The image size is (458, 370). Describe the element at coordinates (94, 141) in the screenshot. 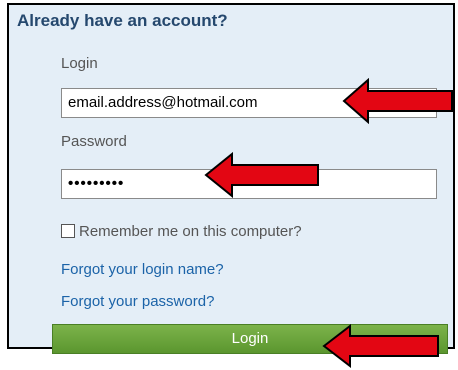

I see `password-label: Password` at that location.